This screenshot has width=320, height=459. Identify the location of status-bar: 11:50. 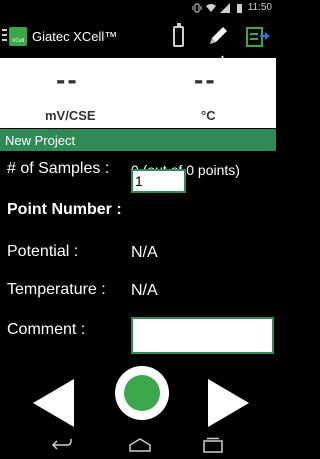
(138, 8).